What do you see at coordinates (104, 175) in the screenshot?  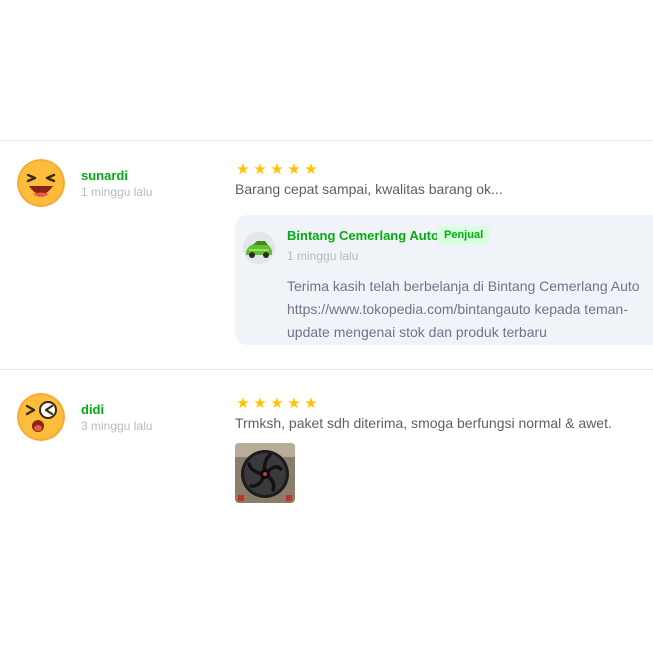 I see `reviewer-name: sunardi` at bounding box center [104, 175].